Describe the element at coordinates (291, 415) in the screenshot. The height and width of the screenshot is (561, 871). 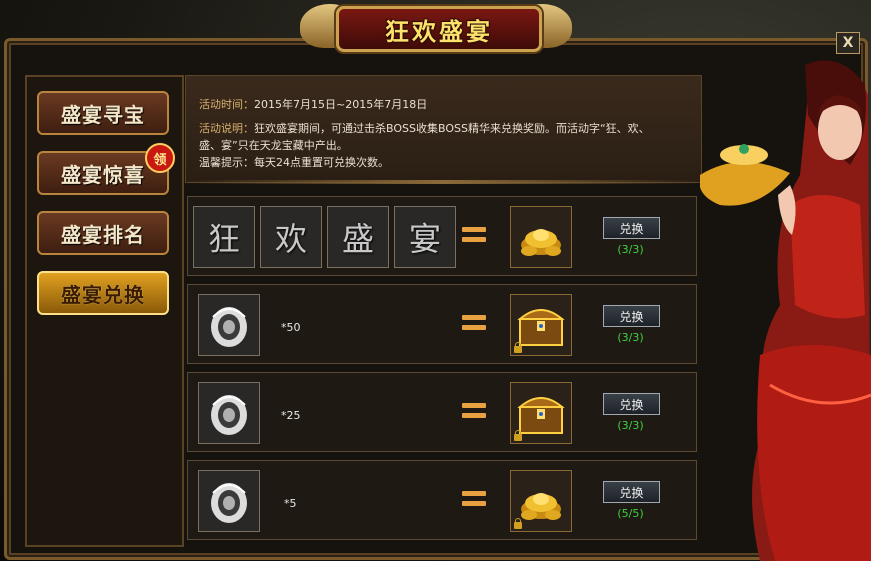
I see `material-count: *25` at that location.